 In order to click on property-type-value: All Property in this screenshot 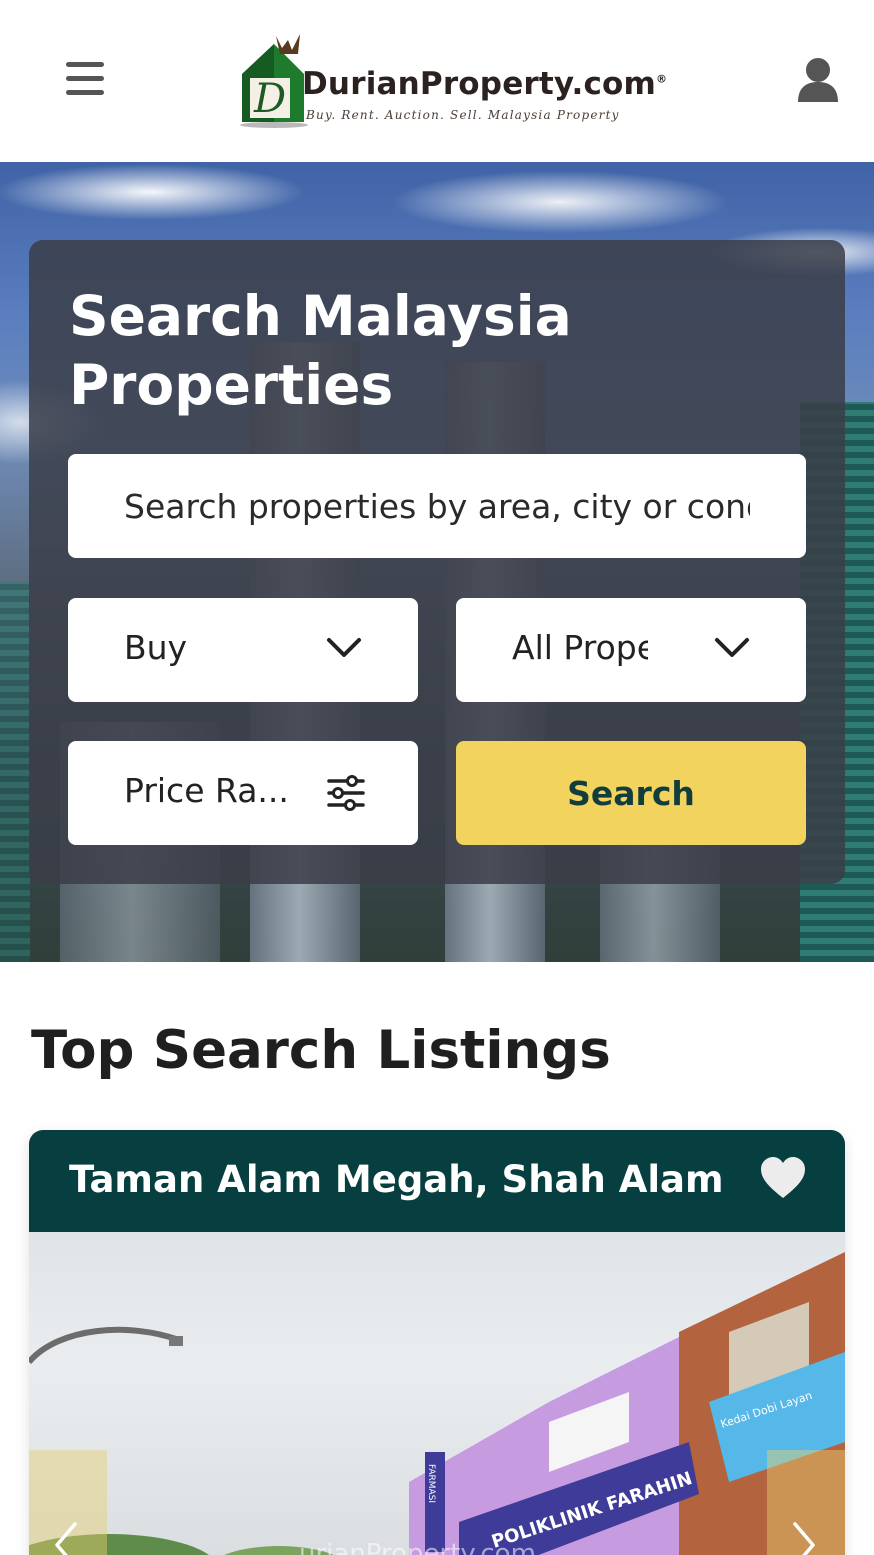, I will do `click(580, 647)`.